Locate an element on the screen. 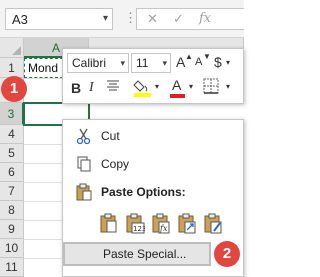  align-center-icon is located at coordinates (114, 88).